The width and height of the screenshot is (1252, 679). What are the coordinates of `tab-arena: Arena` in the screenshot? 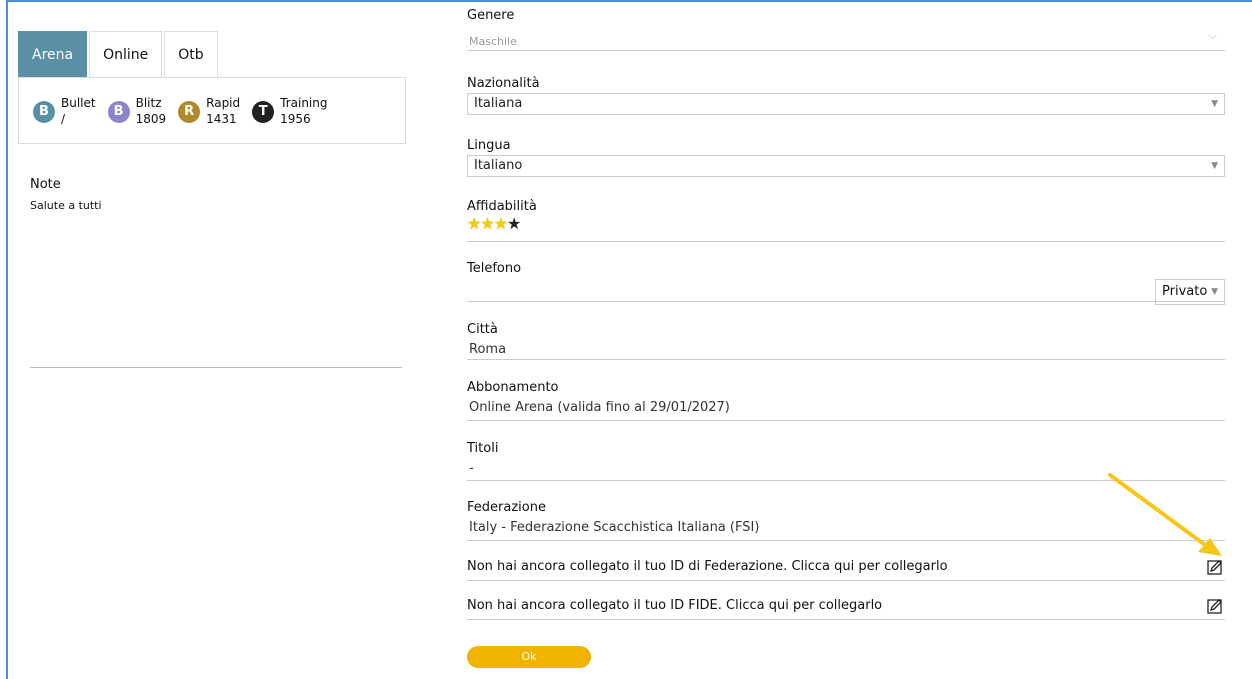 It's located at (53, 54).